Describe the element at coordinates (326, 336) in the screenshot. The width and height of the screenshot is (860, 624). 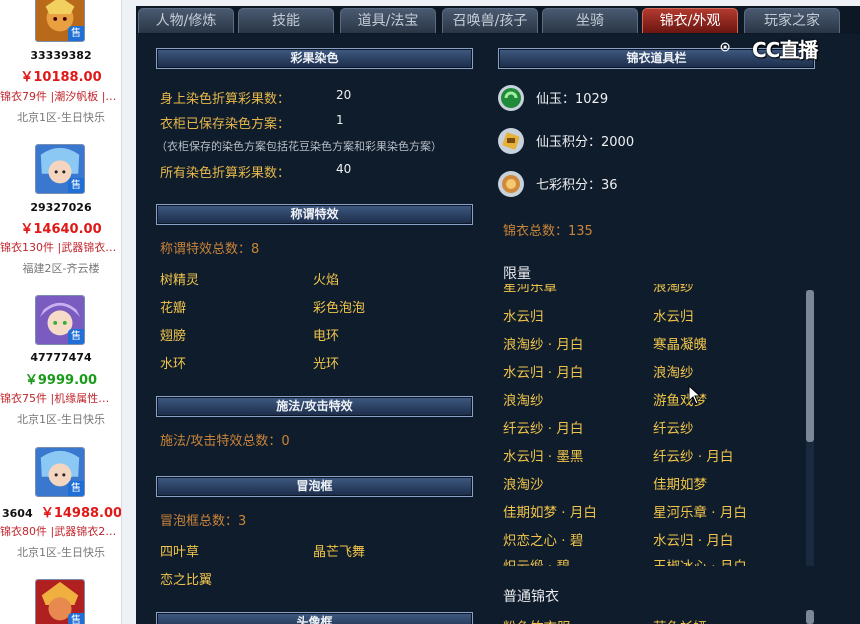
I see `title-effect-item: 电环` at that location.